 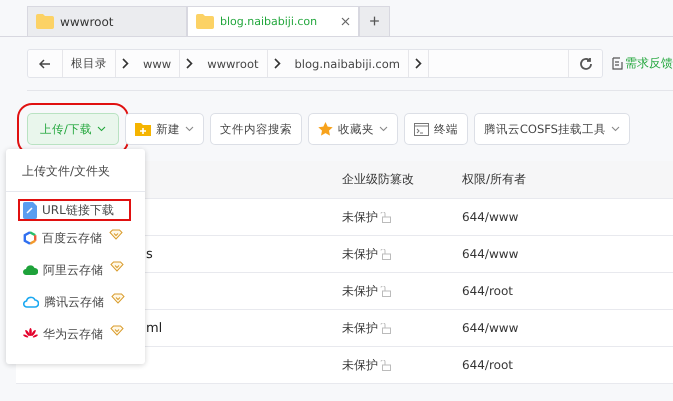 I want to click on toolbar-button: 腾讯云COSFS挂载工具, so click(x=552, y=129).